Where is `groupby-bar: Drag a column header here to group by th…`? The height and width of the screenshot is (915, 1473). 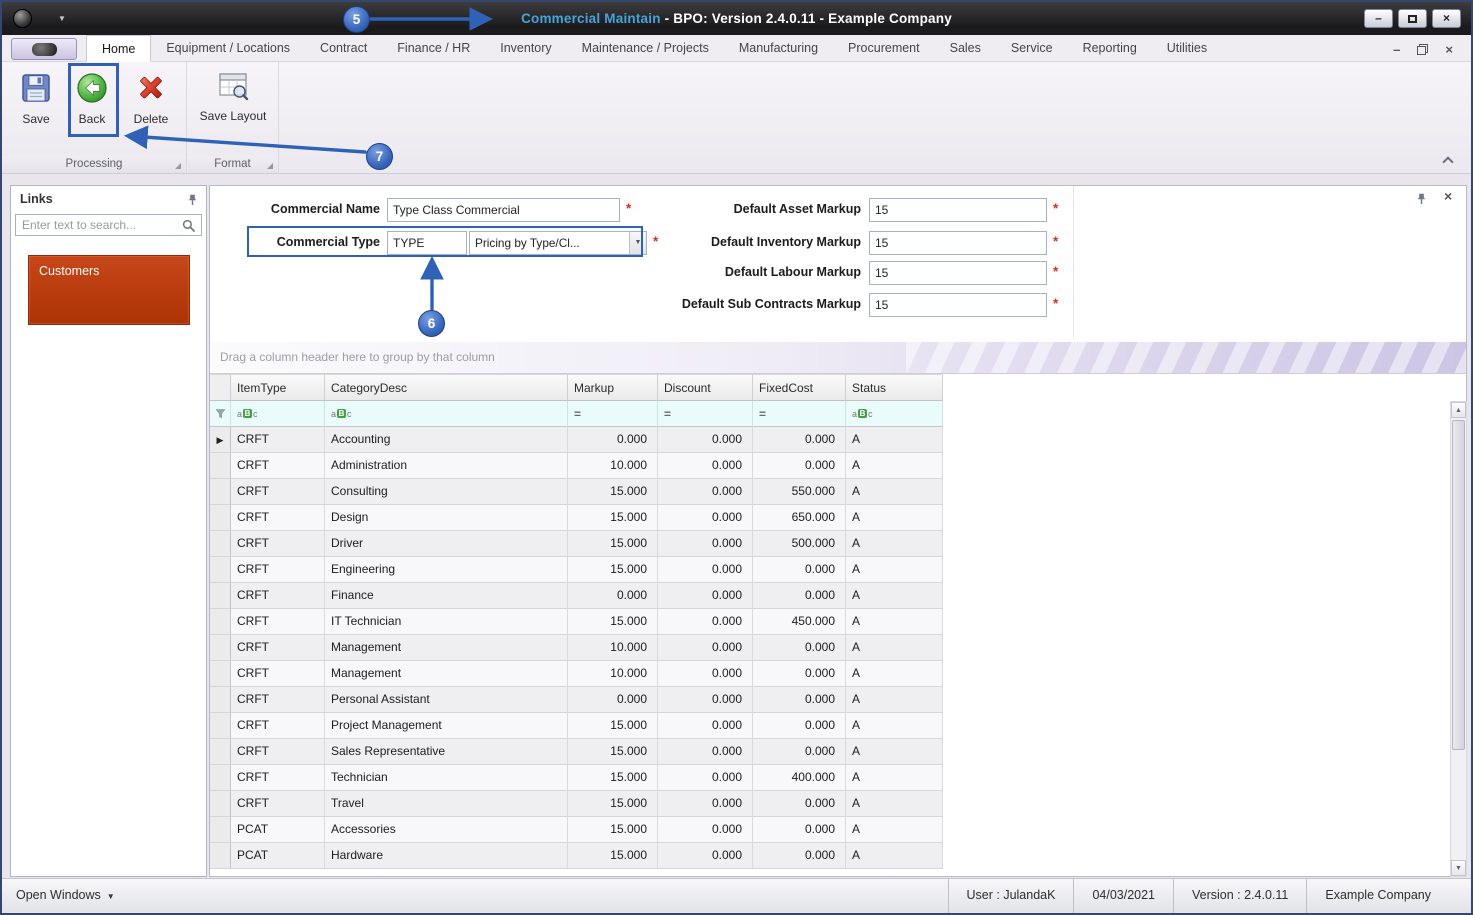 groupby-bar: Drag a column header here to group by th… is located at coordinates (838, 358).